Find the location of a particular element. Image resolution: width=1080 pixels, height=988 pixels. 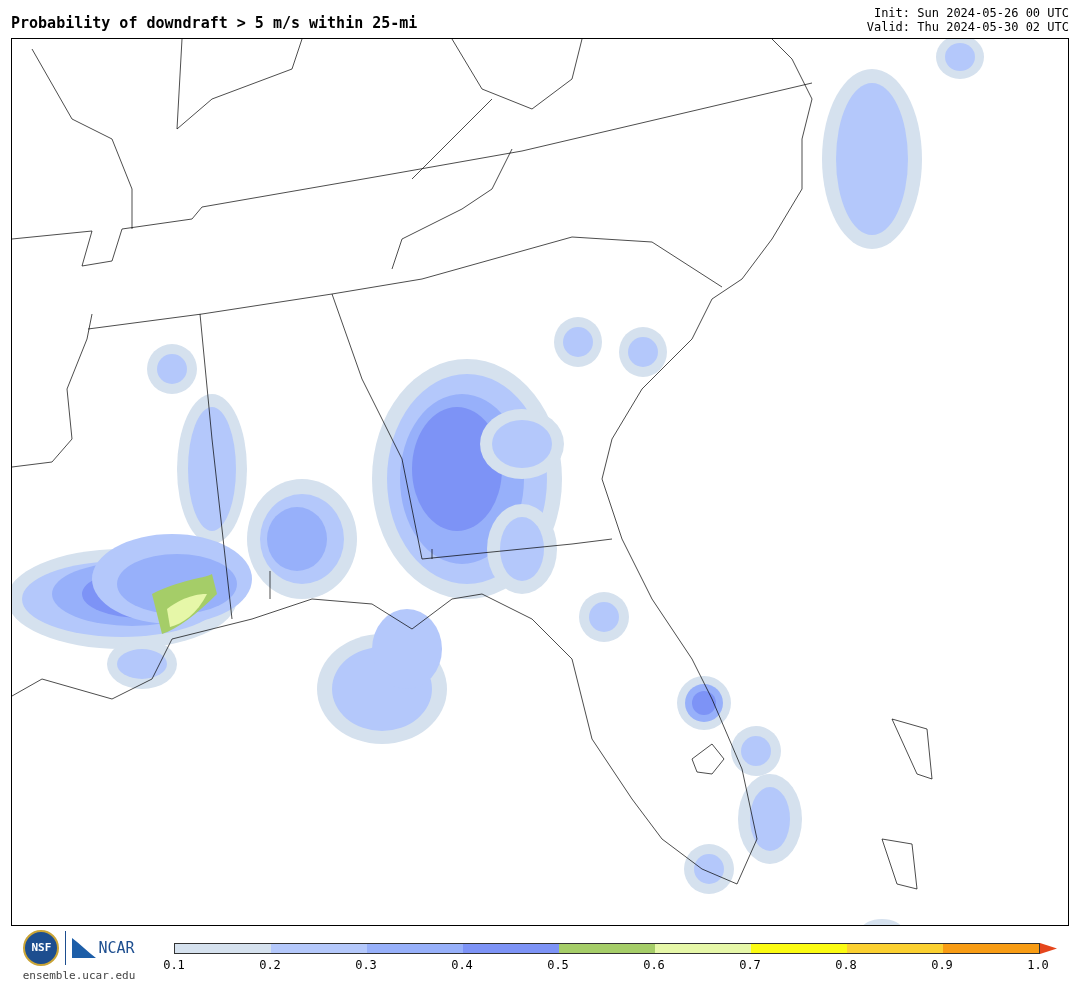

init-time: Init: Sun 2024-05-26 00 UTC is located at coordinates (971, 13).